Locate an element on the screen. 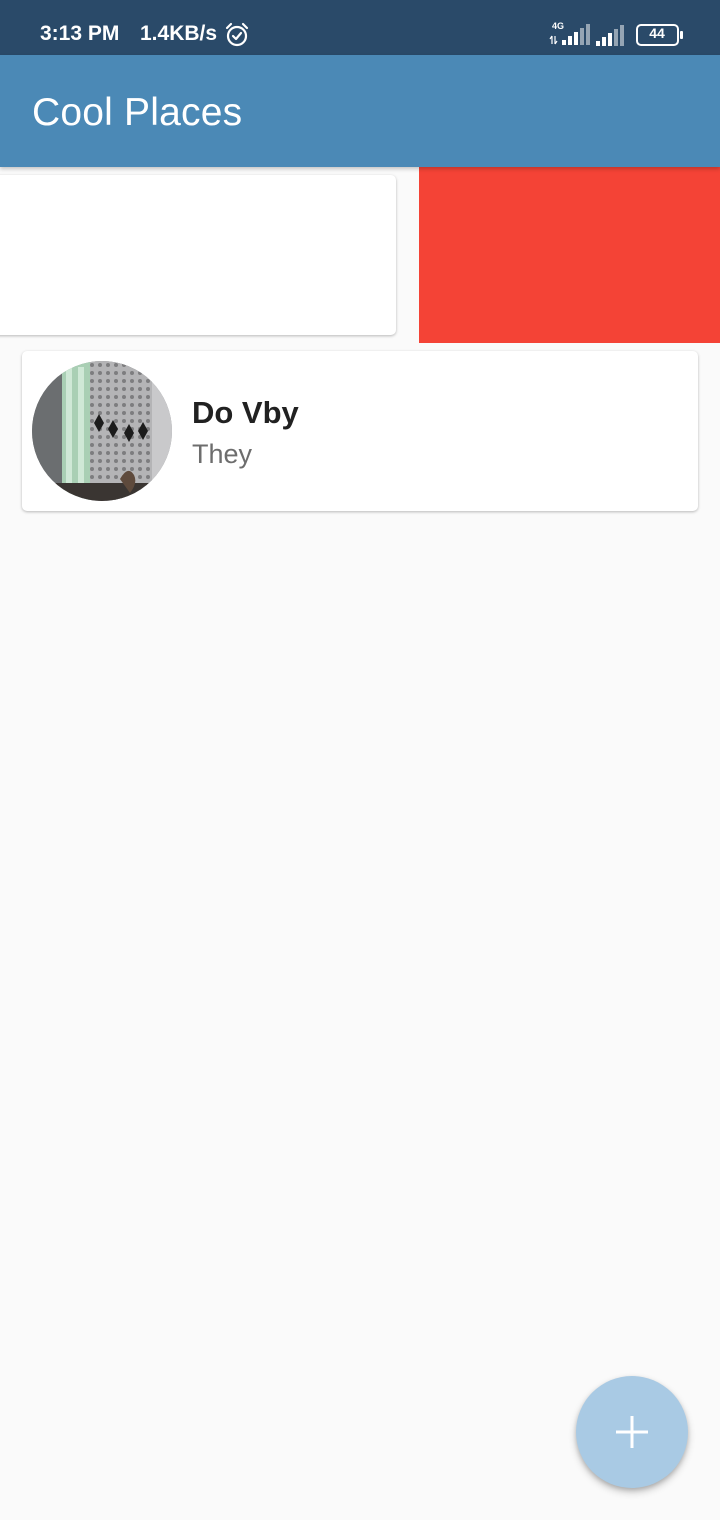 Image resolution: width=720 pixels, height=1520 pixels. battery-level: 44 is located at coordinates (657, 33).